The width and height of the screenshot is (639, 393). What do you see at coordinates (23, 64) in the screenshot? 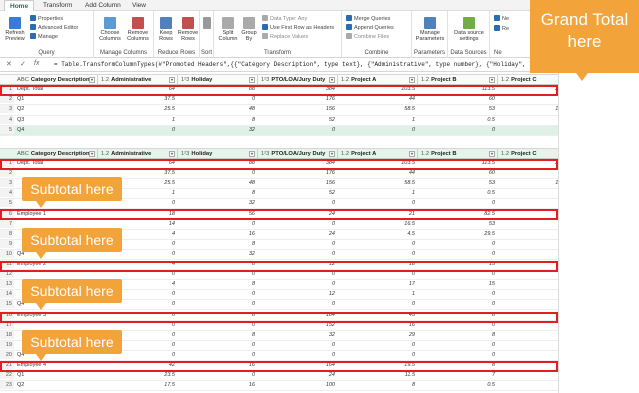
I see `confirm-icon: ✓` at bounding box center [23, 64].